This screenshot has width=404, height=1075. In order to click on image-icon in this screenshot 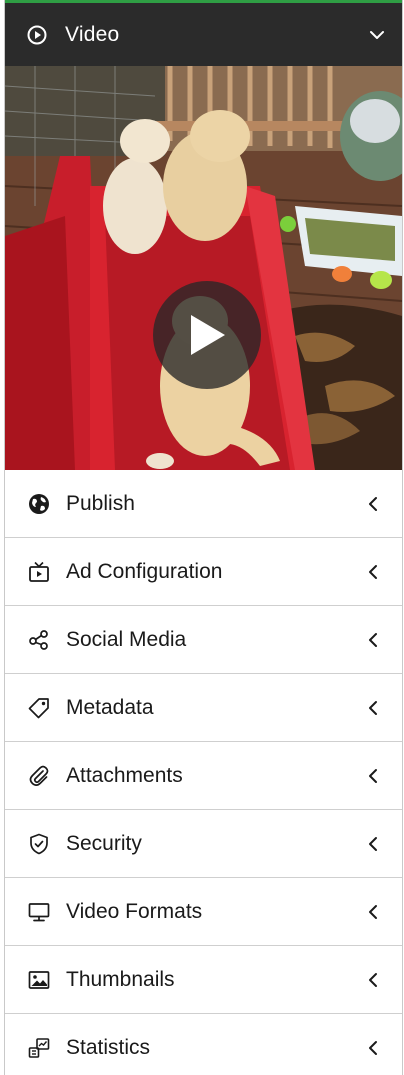, I will do `click(39, 980)`.